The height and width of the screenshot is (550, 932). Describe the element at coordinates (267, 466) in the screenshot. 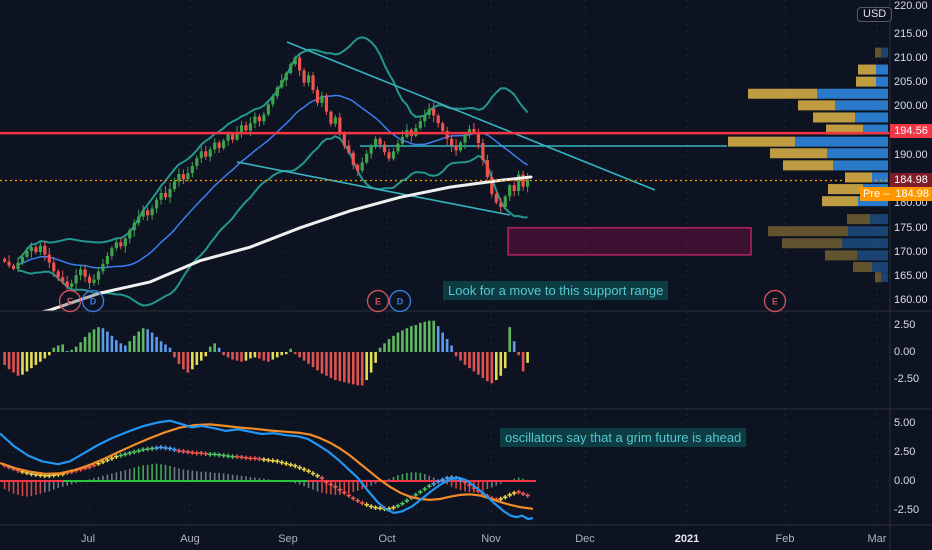

I see `oscillator-slow-line` at that location.